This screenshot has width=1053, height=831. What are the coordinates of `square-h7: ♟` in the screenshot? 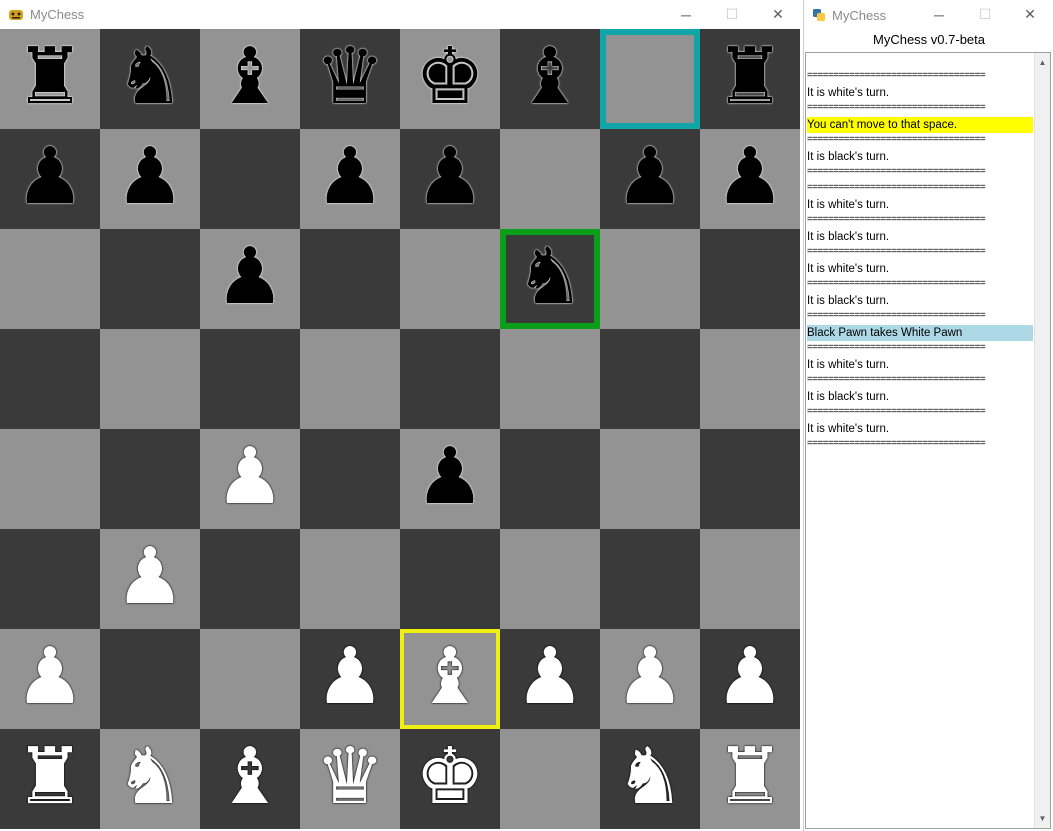 It's located at (750, 179).